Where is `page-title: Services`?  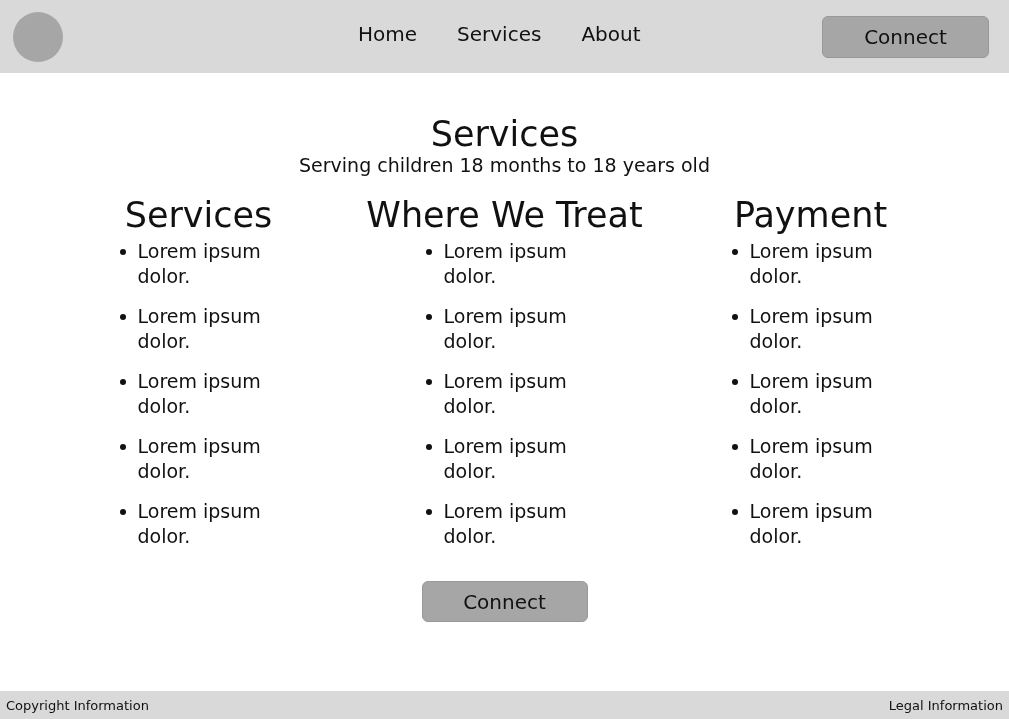
page-title: Services is located at coordinates (504, 134).